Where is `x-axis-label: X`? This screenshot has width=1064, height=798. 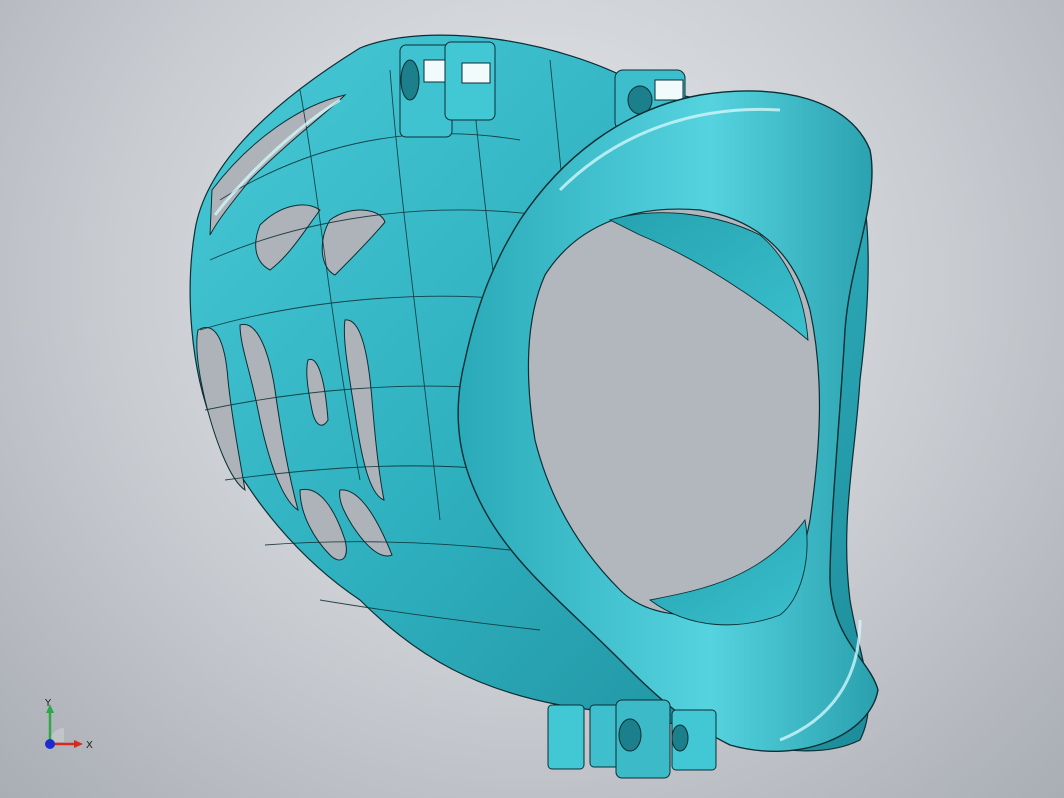
x-axis-label: X is located at coordinates (89, 745).